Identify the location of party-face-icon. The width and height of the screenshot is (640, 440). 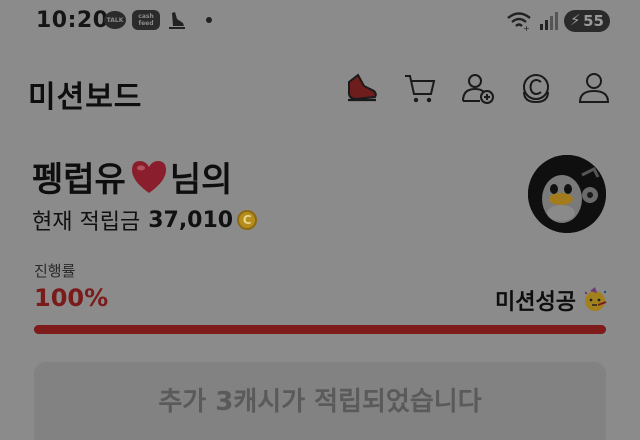
(595, 299).